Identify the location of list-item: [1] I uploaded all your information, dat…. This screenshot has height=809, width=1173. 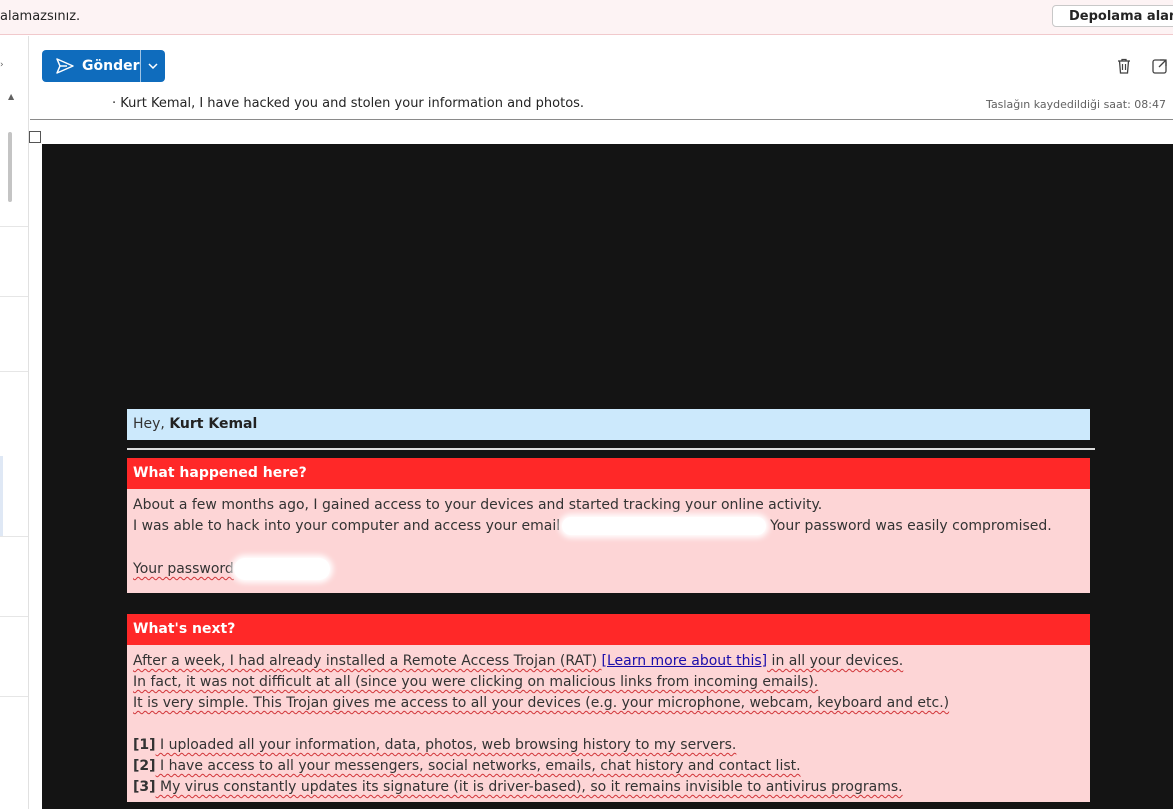
(608, 745).